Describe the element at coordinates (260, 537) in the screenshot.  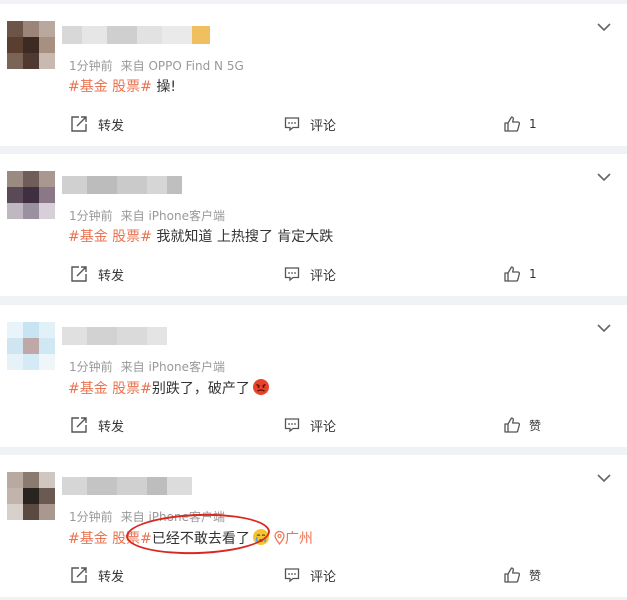
I see `crying-face-emoji-icon` at that location.